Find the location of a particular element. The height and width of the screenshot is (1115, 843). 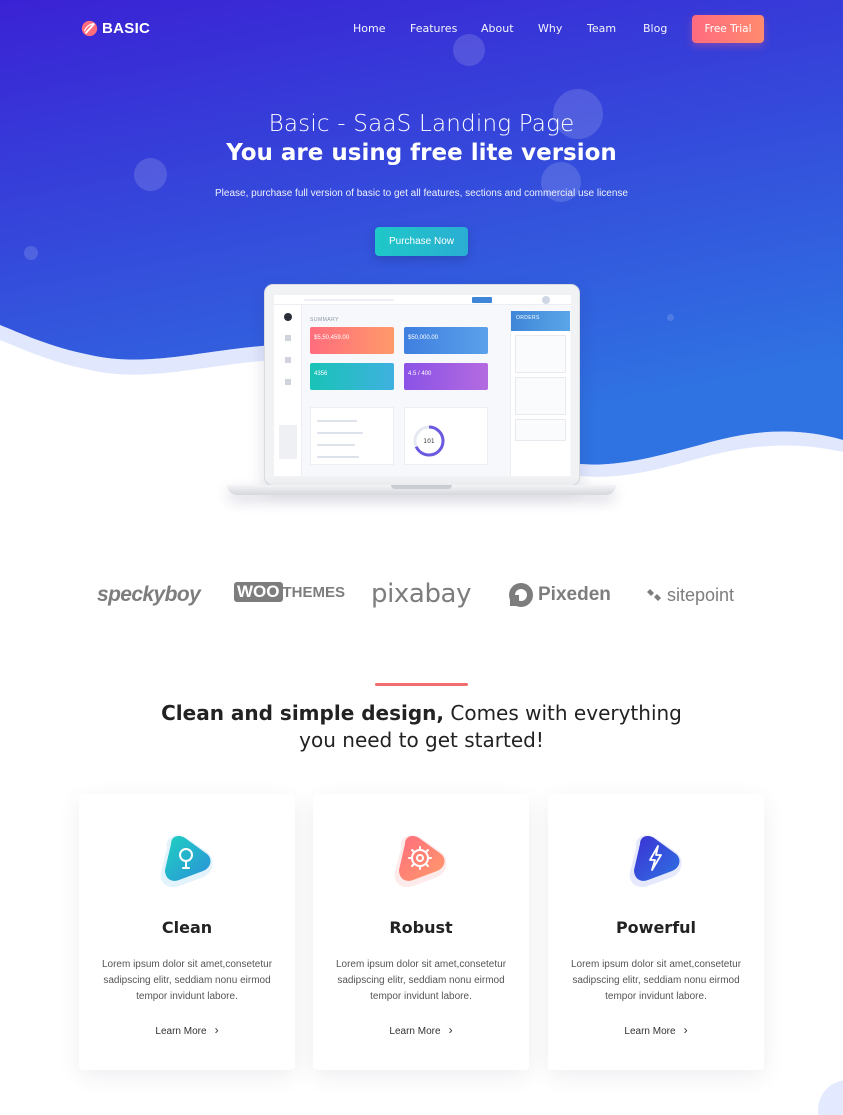

logo-text: BASIC is located at coordinates (126, 28).